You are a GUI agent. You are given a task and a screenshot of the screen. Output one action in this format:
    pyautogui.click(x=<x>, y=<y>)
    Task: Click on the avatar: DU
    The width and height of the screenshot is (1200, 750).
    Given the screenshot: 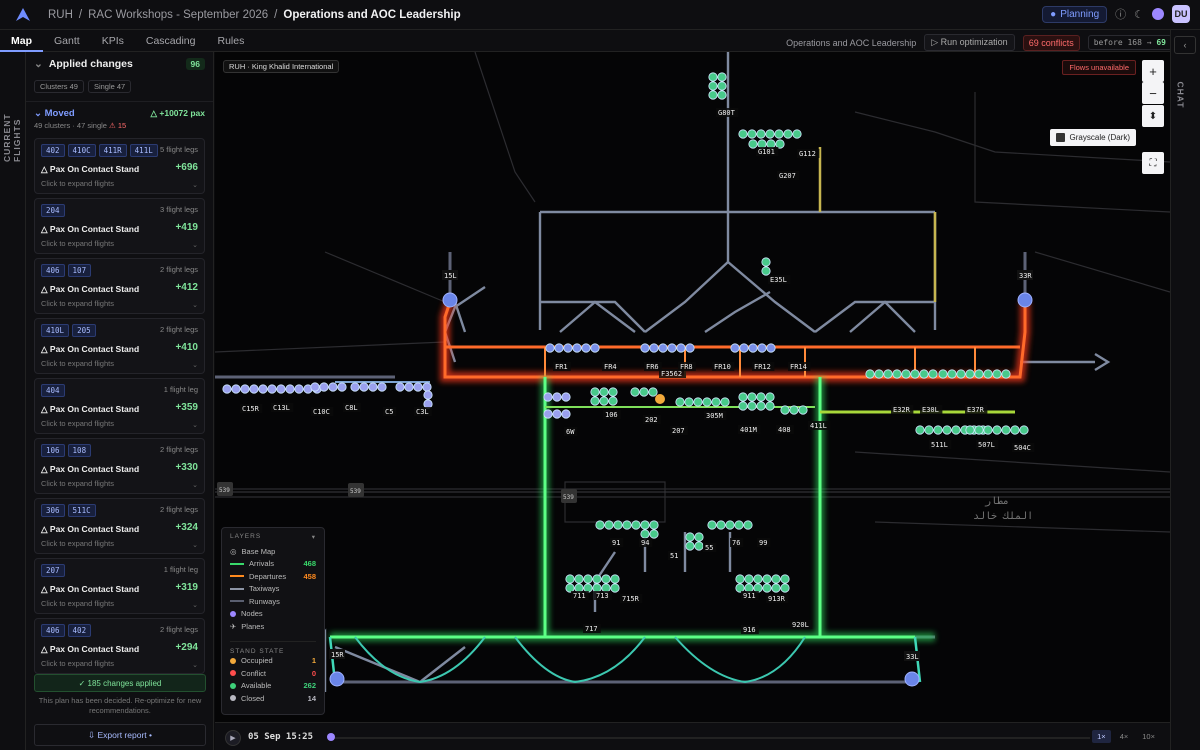 What is the action you would take?
    pyautogui.click(x=1181, y=14)
    